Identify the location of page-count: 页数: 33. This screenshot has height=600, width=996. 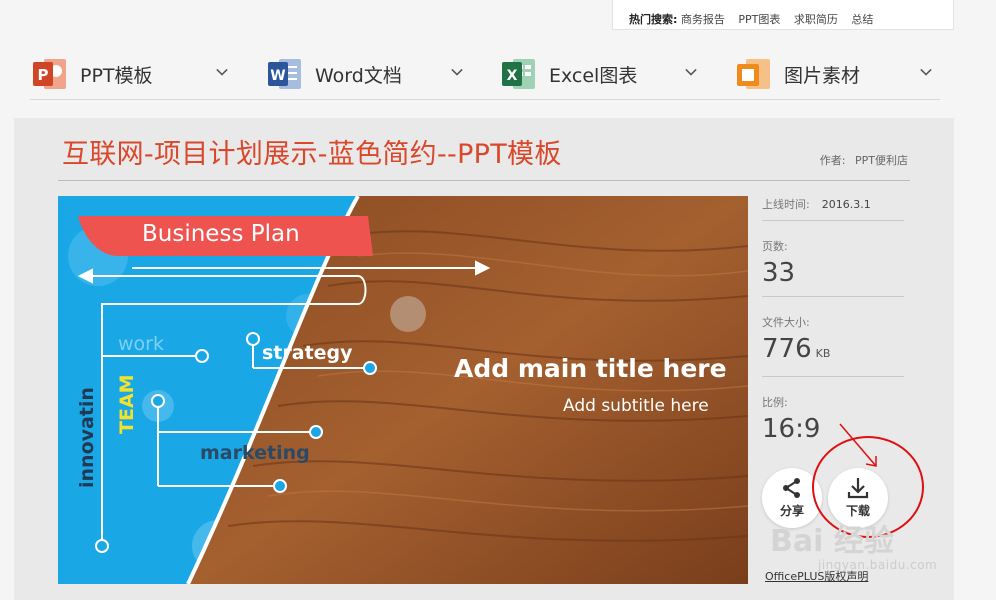
(833, 263).